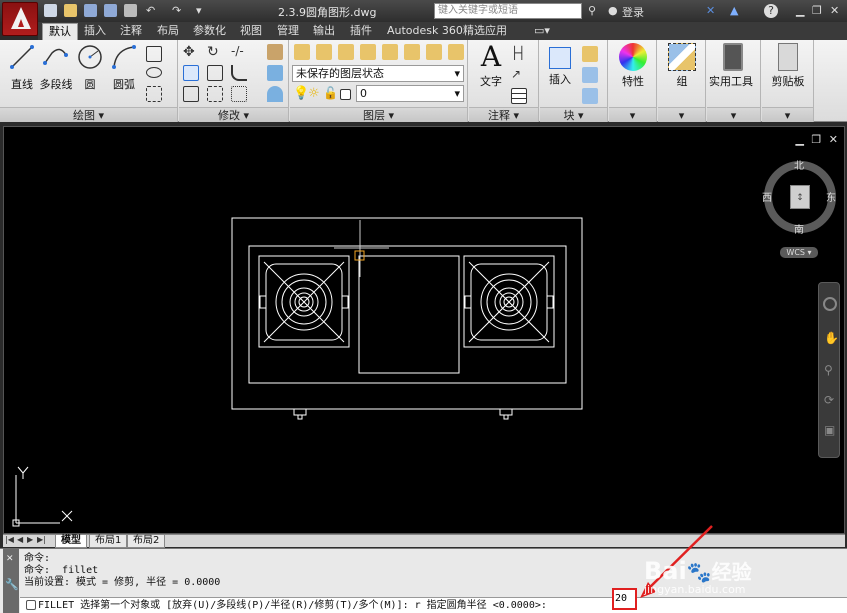  What do you see at coordinates (542, 31) in the screenshot?
I see `ribbon-options-icon: ▭▾` at bounding box center [542, 31].